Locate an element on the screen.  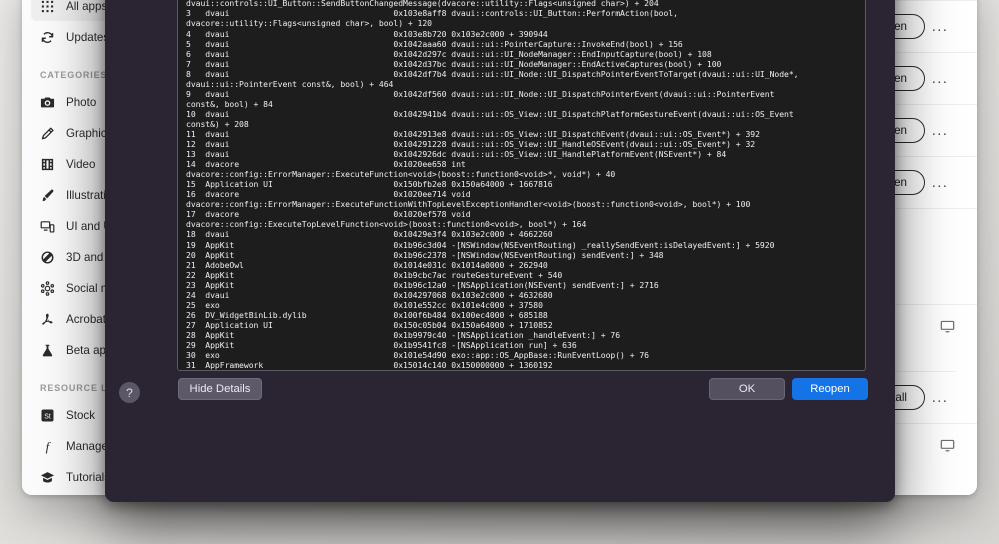
sidebar-item-label: Video is located at coordinates (81, 164).